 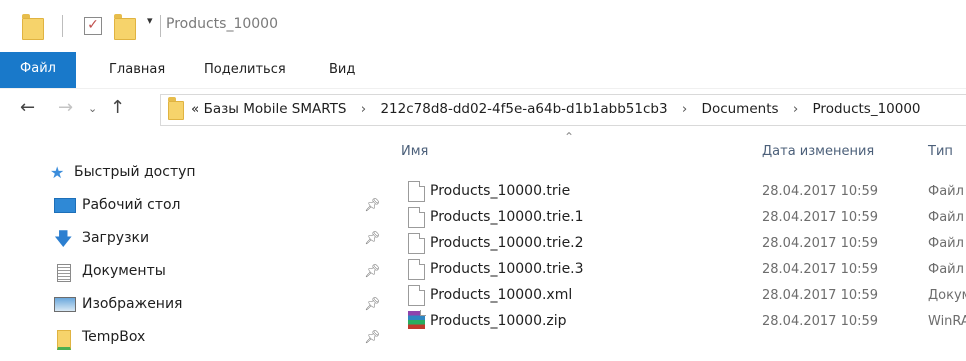 What do you see at coordinates (124, 271) in the screenshot?
I see `sidebar-item-label: Документы` at bounding box center [124, 271].